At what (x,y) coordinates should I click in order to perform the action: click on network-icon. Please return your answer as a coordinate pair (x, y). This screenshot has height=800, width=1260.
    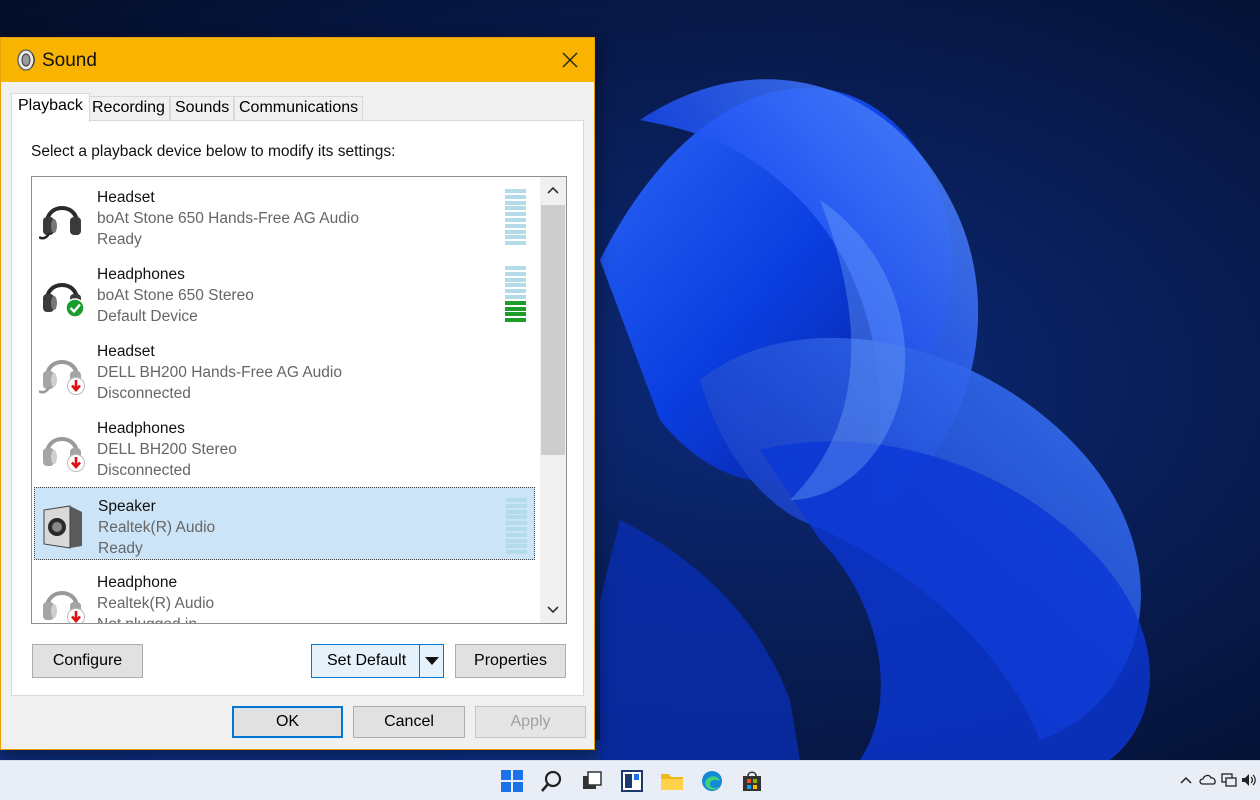
    Looking at the image, I should click on (1229, 780).